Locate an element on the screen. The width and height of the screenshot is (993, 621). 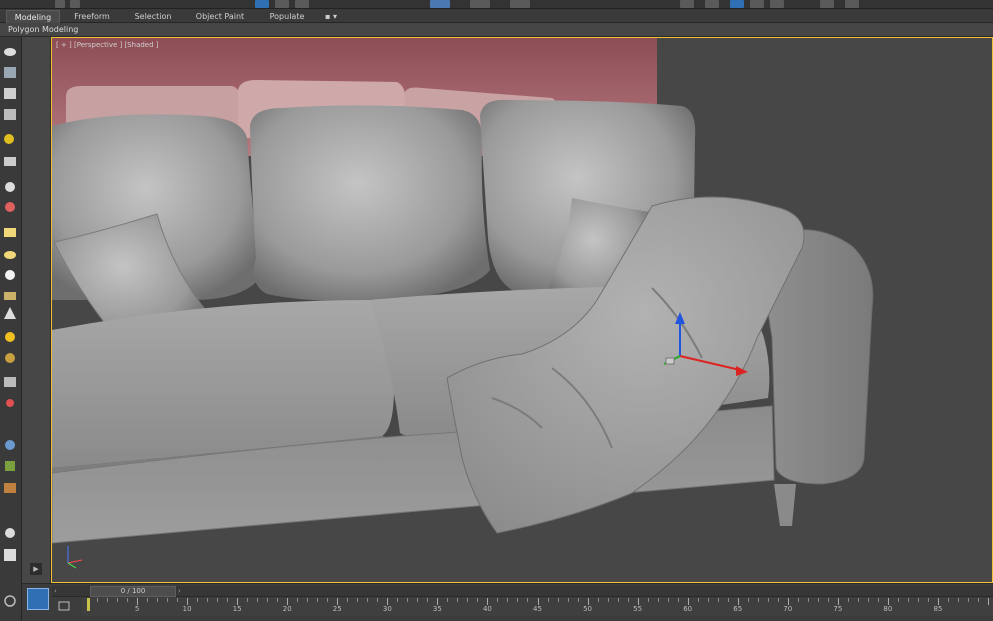
redo-icon is located at coordinates (75, 4).